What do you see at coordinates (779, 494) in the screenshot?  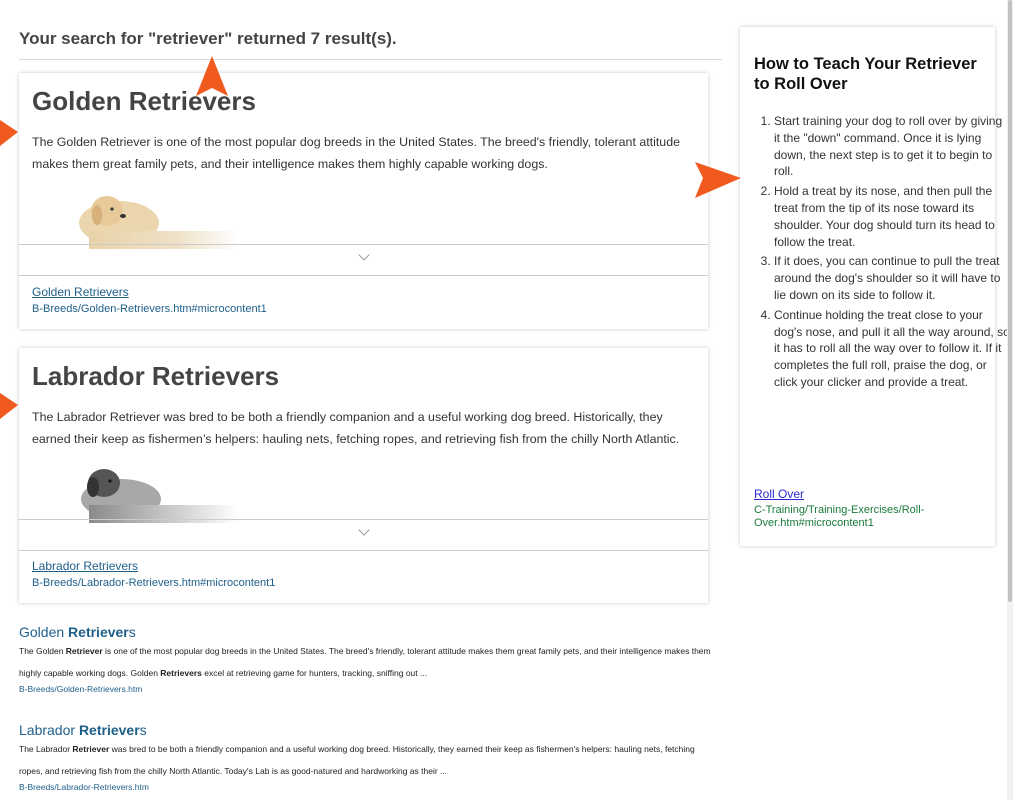 I see `sidebar-link-roll-over: Roll Over` at bounding box center [779, 494].